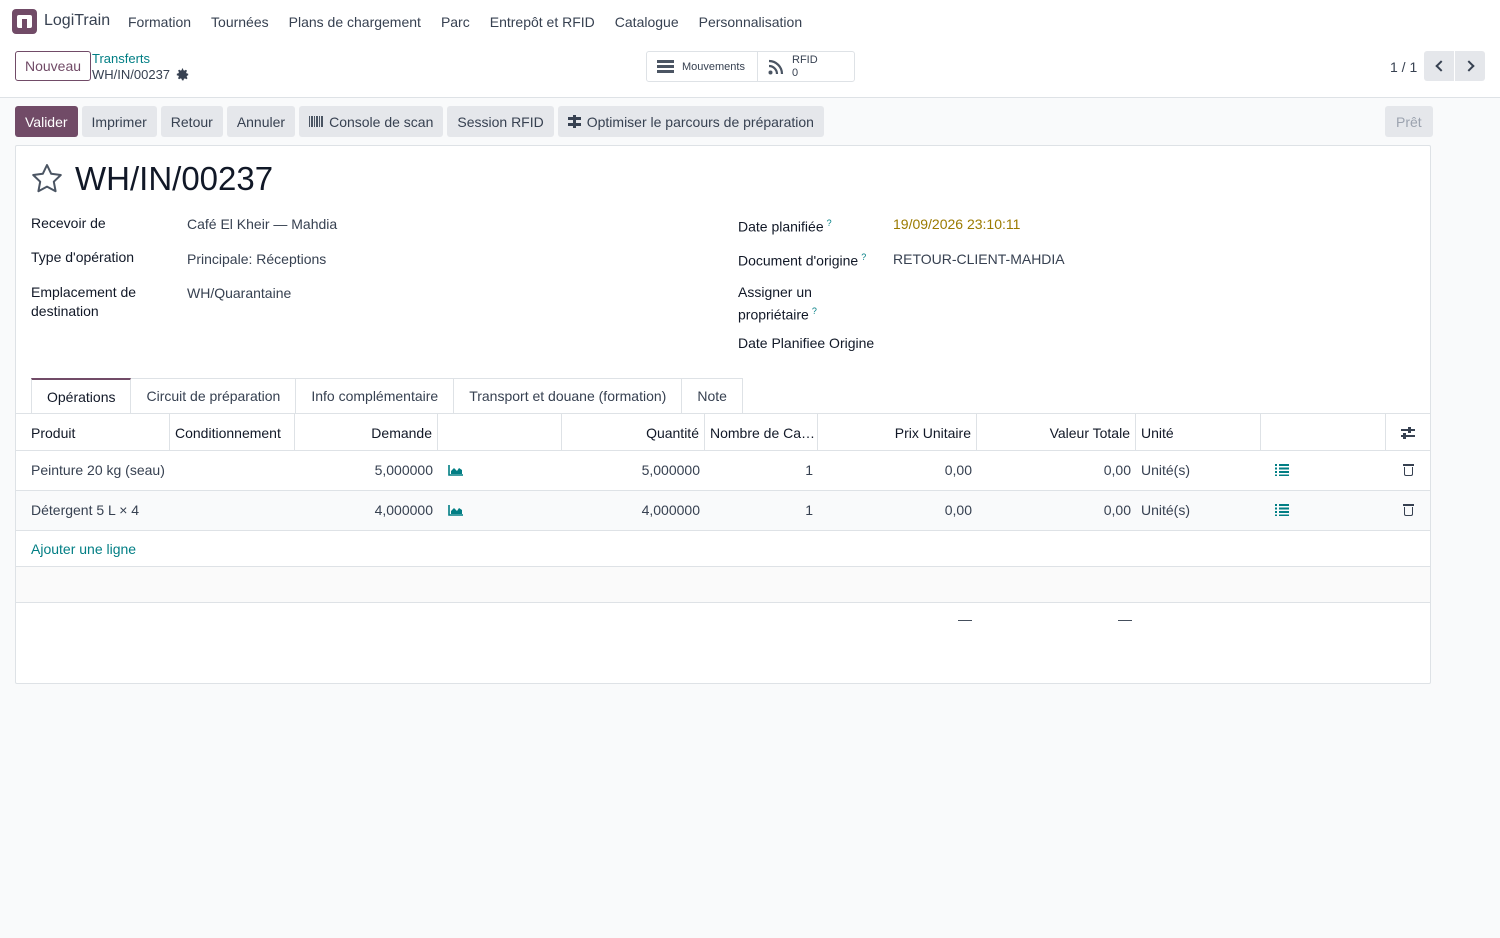 The height and width of the screenshot is (938, 1500). I want to click on sliders-icon, so click(1408, 432).